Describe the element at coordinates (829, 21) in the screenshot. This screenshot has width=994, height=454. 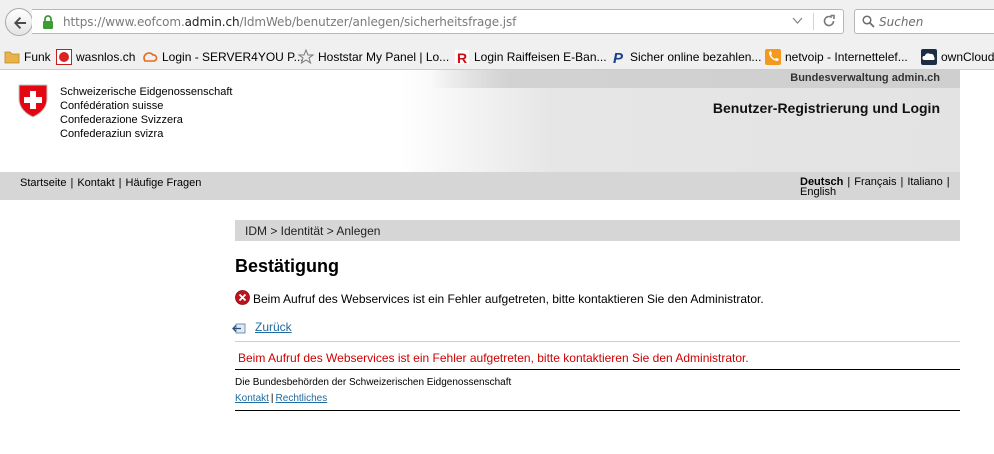
I see `reload-icon` at that location.